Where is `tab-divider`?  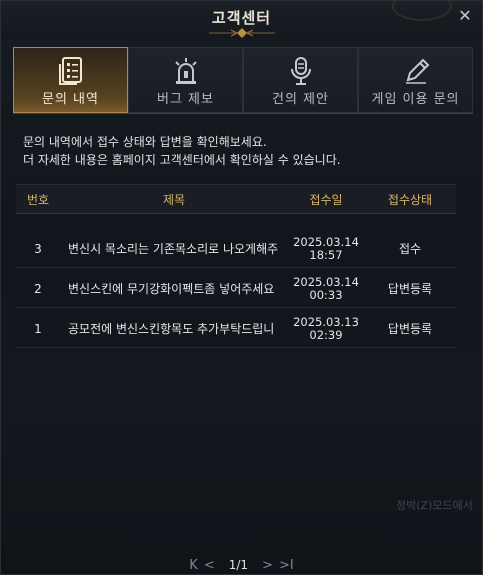
tab-divider is located at coordinates (243, 113).